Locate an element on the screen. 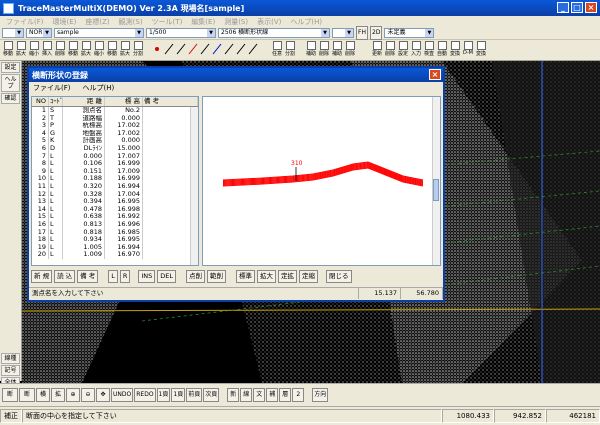 The width and height of the screenshot is (600, 425). tool-convert-2: 変換 is located at coordinates (481, 49).